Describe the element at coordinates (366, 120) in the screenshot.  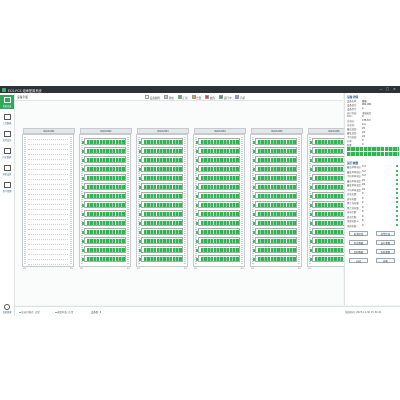
I see `kv-value: 475.8 V` at that location.